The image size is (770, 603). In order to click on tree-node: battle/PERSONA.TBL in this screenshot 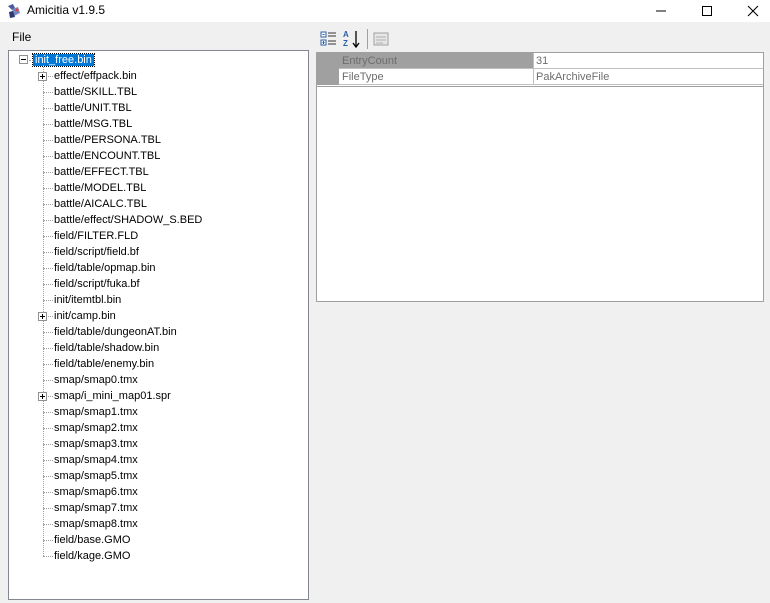, I will do `click(107, 140)`.